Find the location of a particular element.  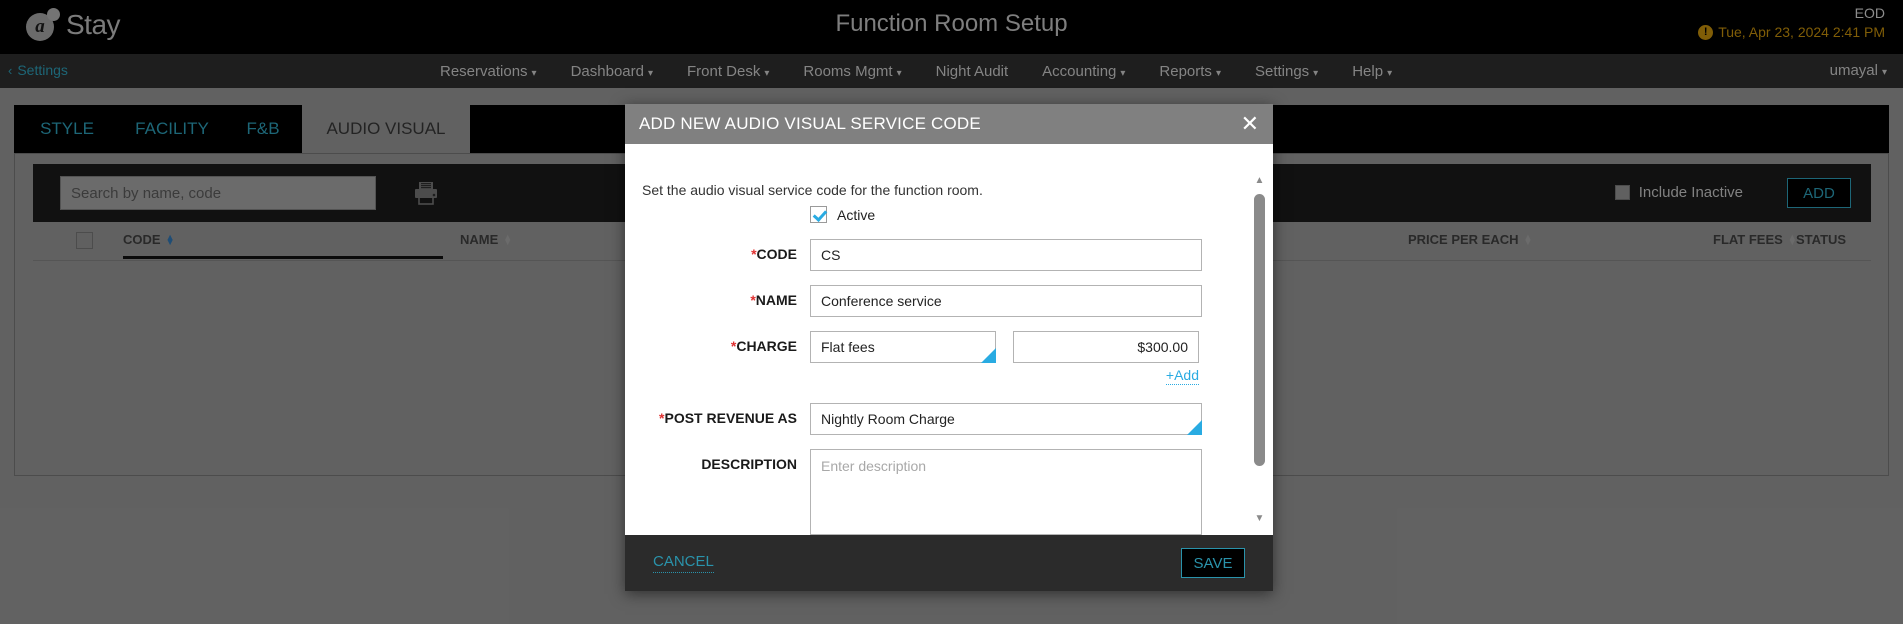

charge-inputs: Flat fees is located at coordinates (1004, 347).